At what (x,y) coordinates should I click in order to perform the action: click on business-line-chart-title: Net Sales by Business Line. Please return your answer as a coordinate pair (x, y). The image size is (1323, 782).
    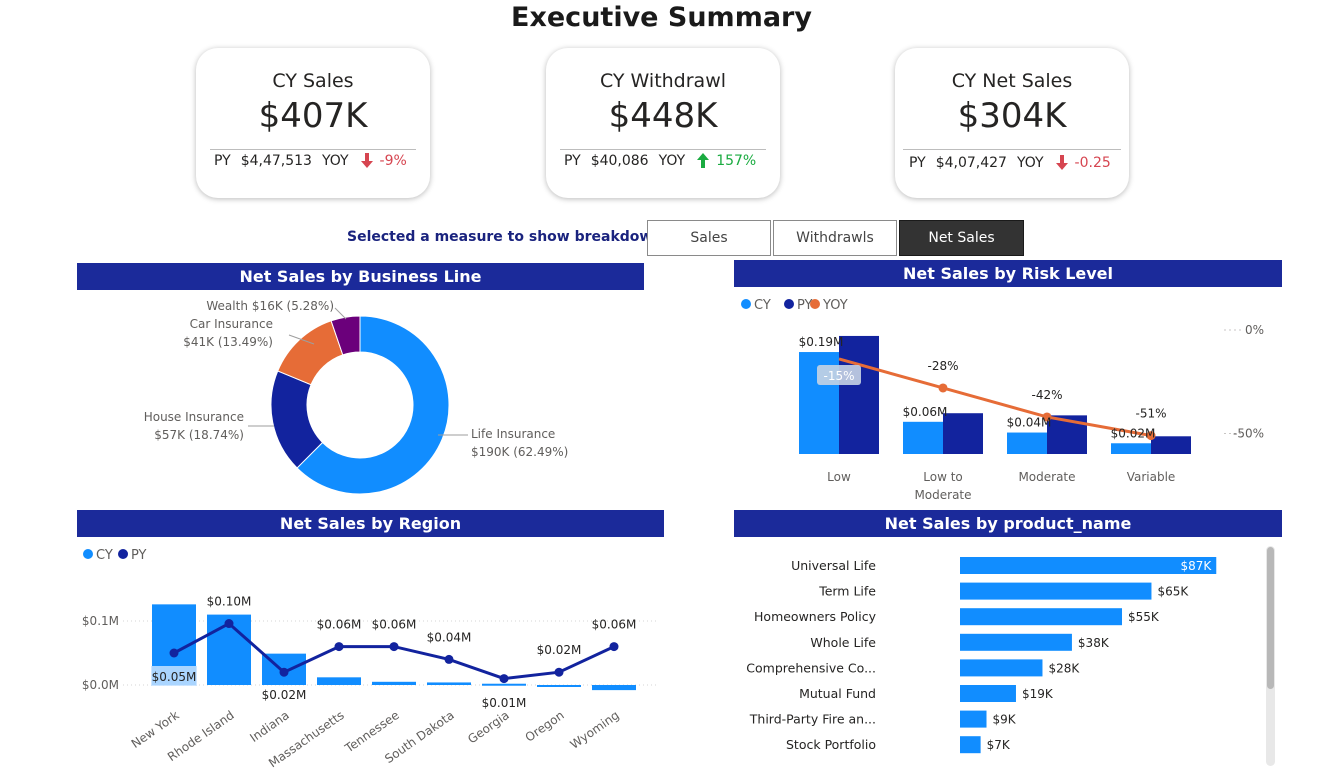
    Looking at the image, I should click on (360, 276).